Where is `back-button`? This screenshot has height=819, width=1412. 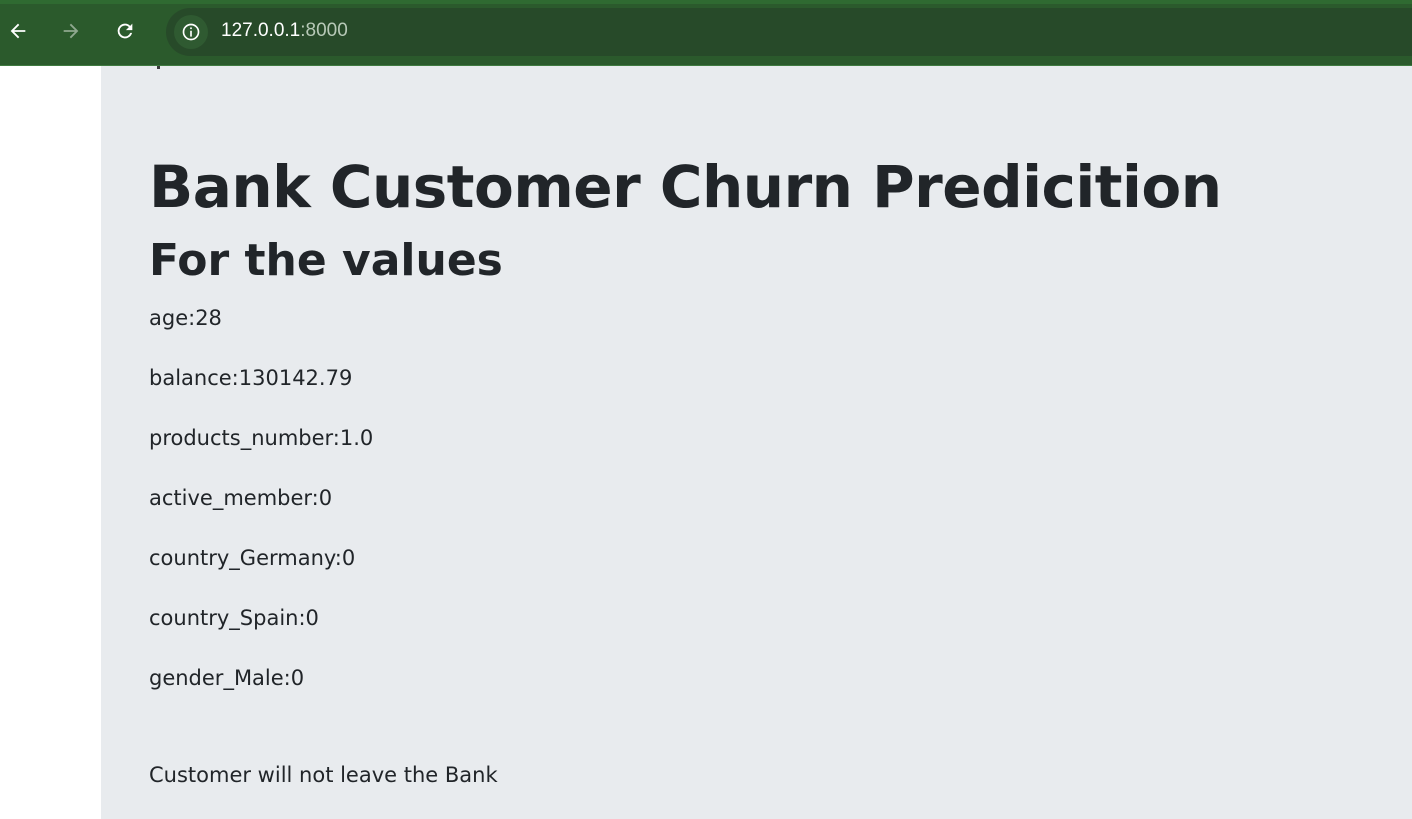 back-button is located at coordinates (18, 31).